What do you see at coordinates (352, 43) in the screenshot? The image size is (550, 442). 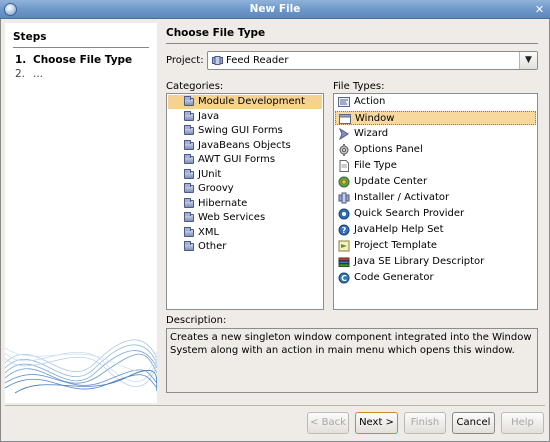 I see `title-divider` at bounding box center [352, 43].